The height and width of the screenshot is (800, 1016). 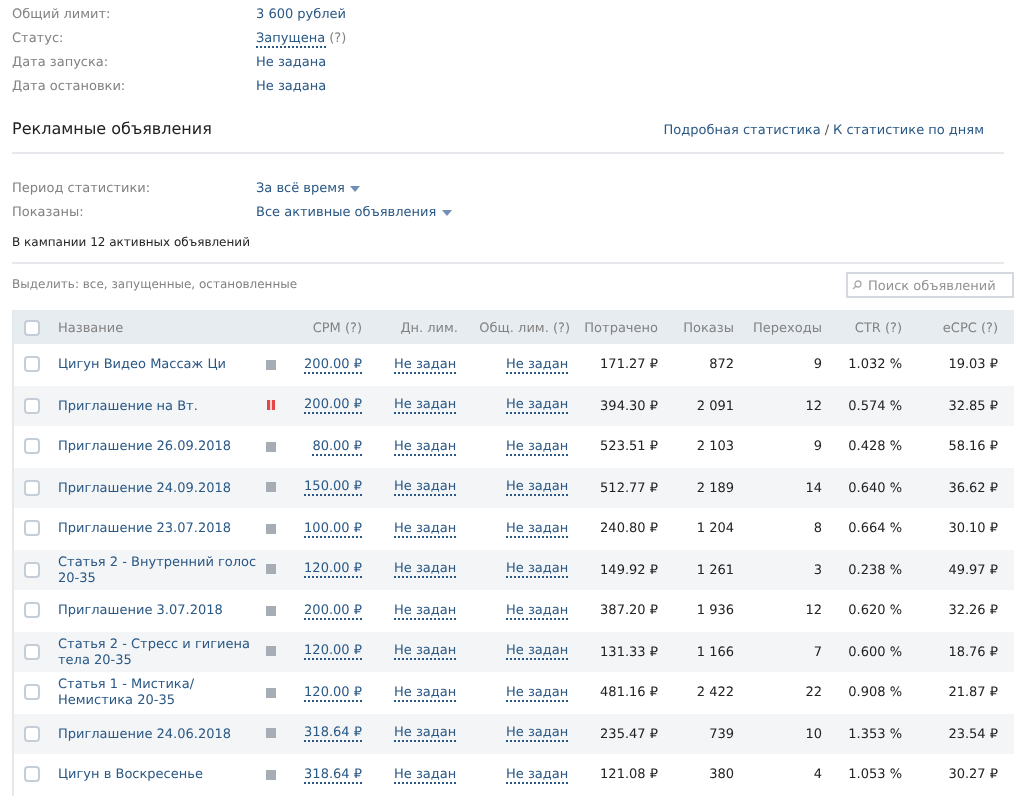 I want to click on search-icon, so click(x=857, y=285).